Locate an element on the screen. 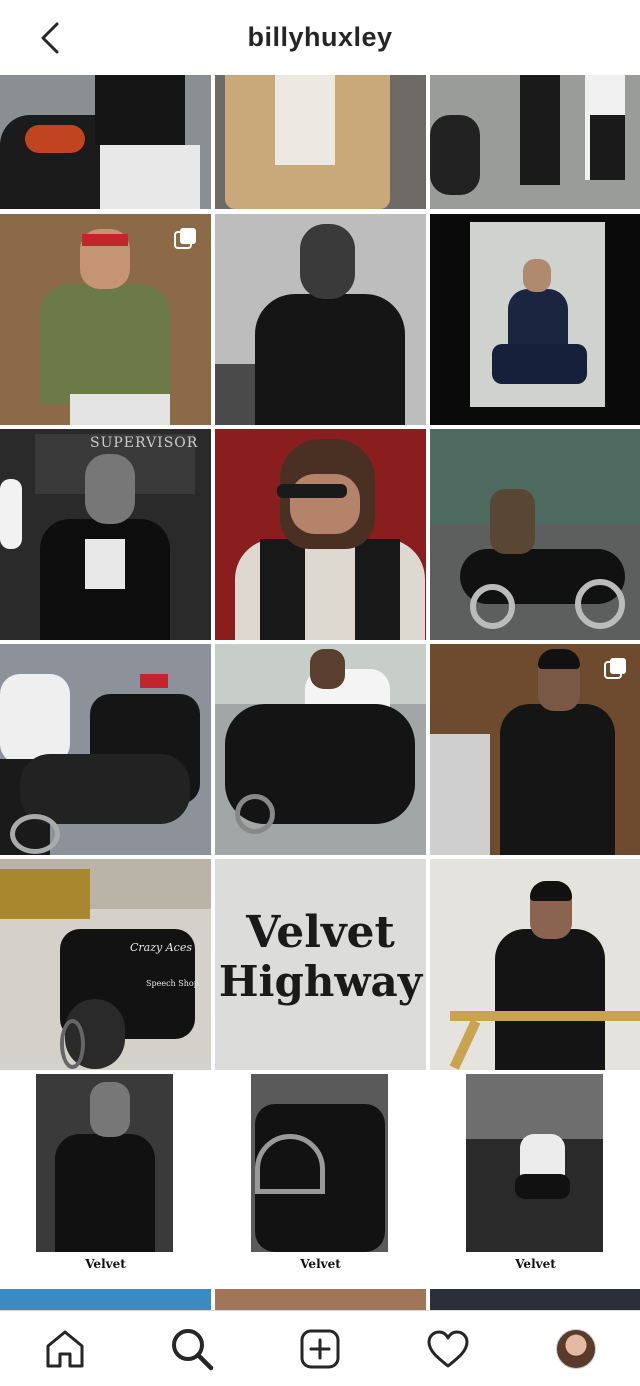 This screenshot has width=640, height=1386. nav-new-post is located at coordinates (320, 1349).